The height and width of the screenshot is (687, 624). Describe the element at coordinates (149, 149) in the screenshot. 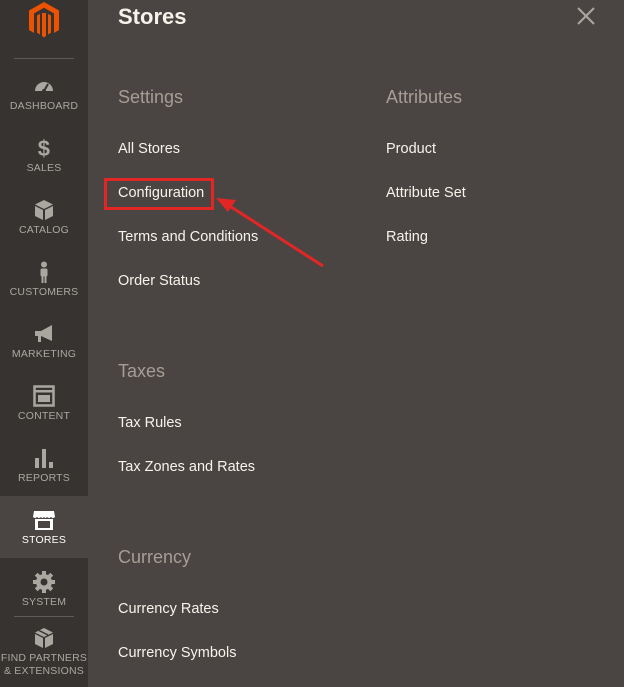

I see `menu-link-all-stores: All Stores` at that location.